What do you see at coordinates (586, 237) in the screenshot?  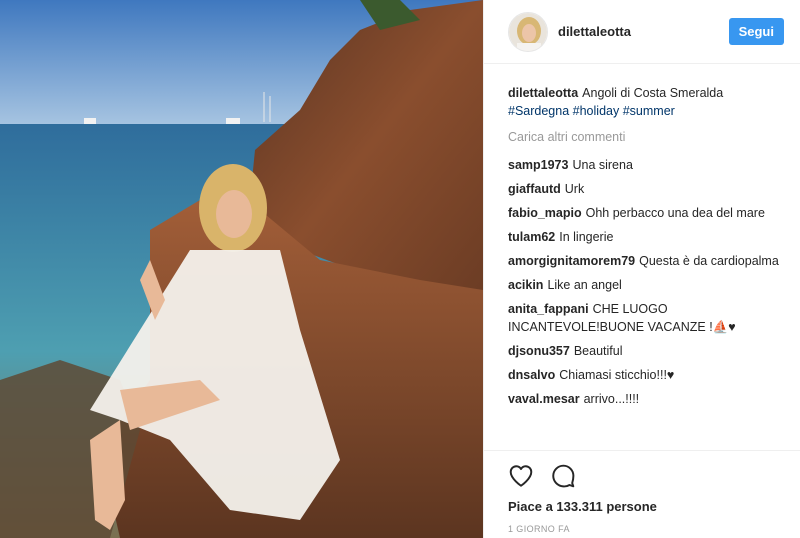 I see `comment-text: In lingerie` at bounding box center [586, 237].